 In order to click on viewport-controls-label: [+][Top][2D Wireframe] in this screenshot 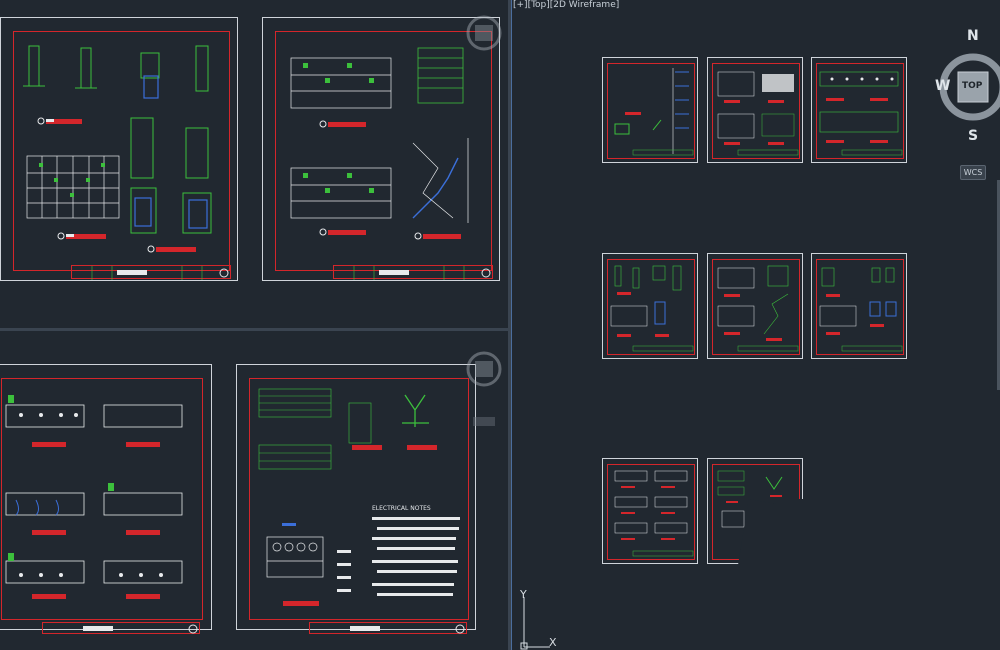, I will do `click(566, 5)`.